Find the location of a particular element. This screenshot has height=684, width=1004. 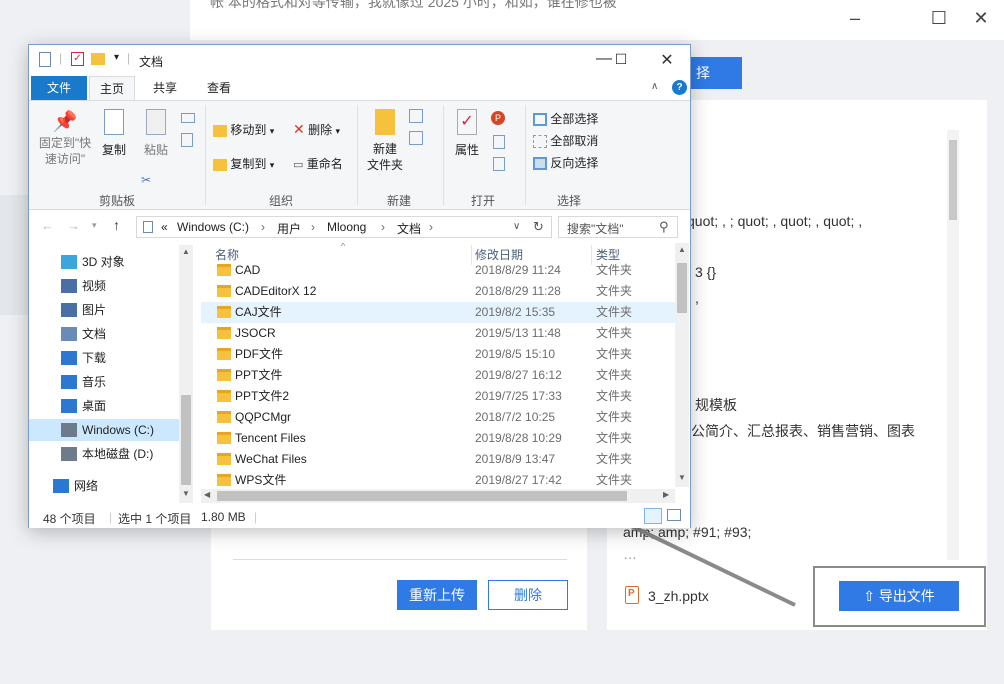

nav-item: 桌面 is located at coordinates (105, 406).